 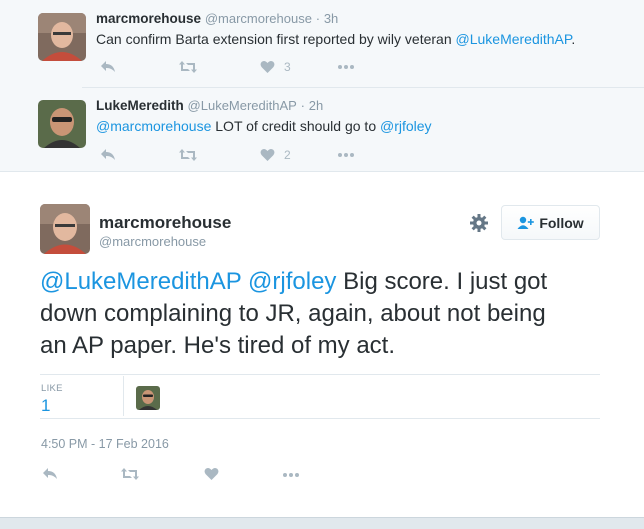 What do you see at coordinates (52, 388) in the screenshot?
I see `likes-stat-label: LIKE` at bounding box center [52, 388].